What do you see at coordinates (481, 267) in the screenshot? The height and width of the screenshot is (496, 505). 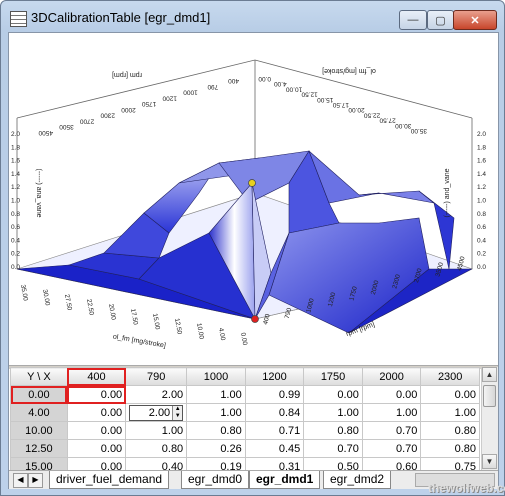 I see `right-value-tick-label: 0.0` at bounding box center [481, 267].